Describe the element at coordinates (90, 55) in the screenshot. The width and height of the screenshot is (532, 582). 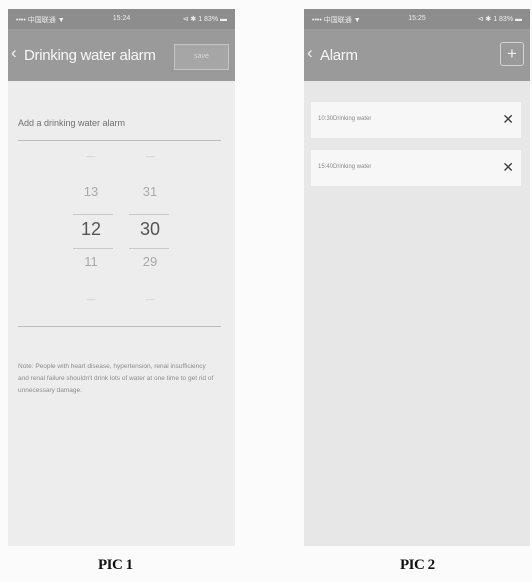
I see `page-title: Drinking water alarm` at that location.